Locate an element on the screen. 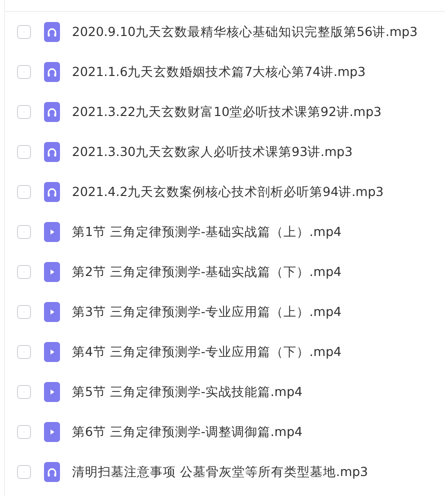 The height and width of the screenshot is (496, 445). file-name: 2021.1.6九天玄数婚姻技术篇7大核心第74讲.mp3 is located at coordinates (219, 72).